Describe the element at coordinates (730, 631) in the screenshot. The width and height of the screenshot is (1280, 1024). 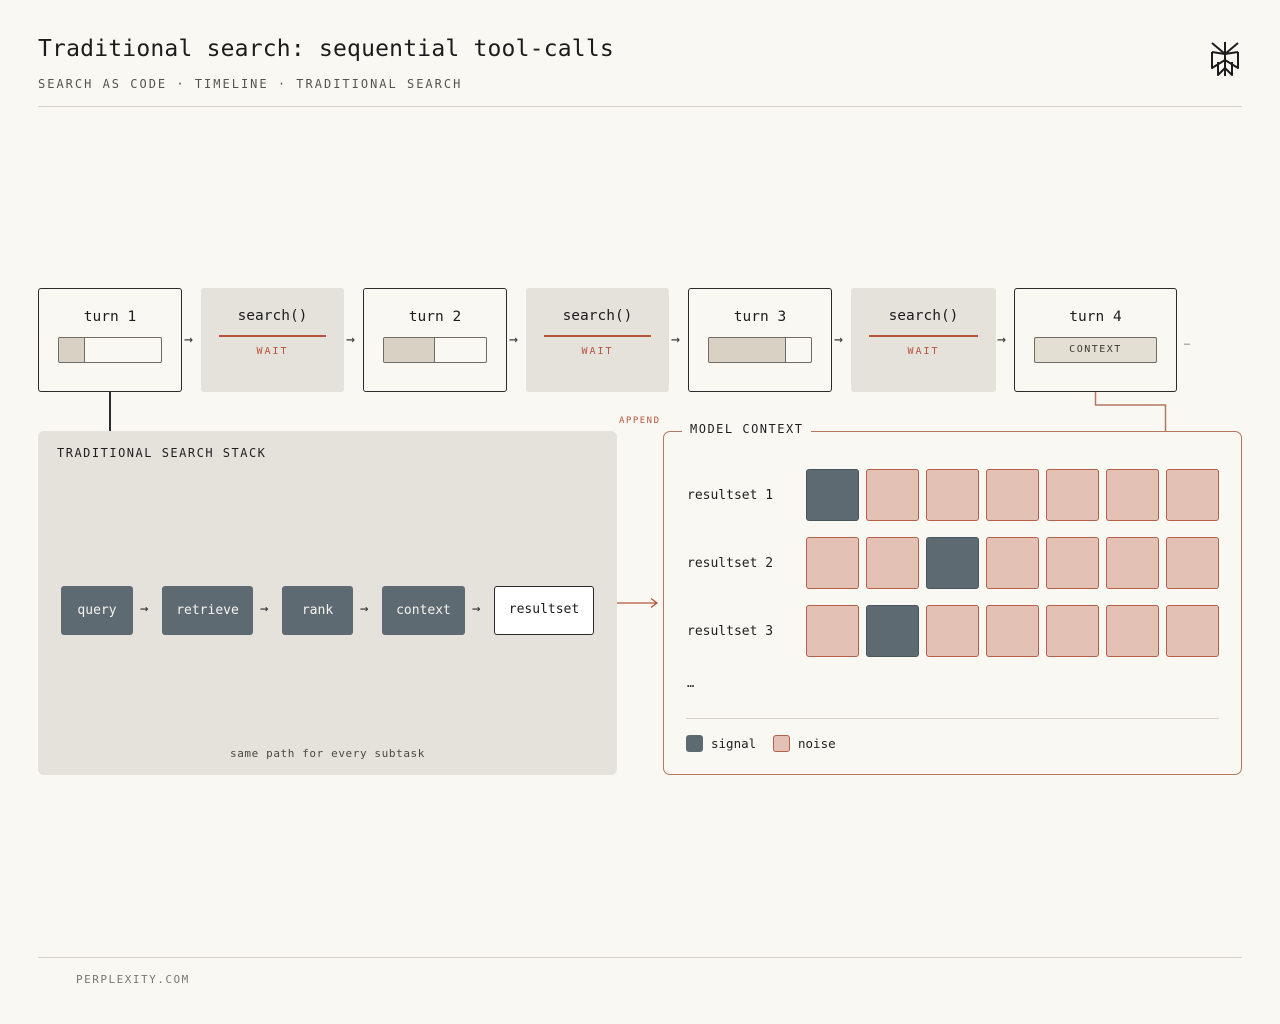
I see `resultset-label: resultset 3` at that location.